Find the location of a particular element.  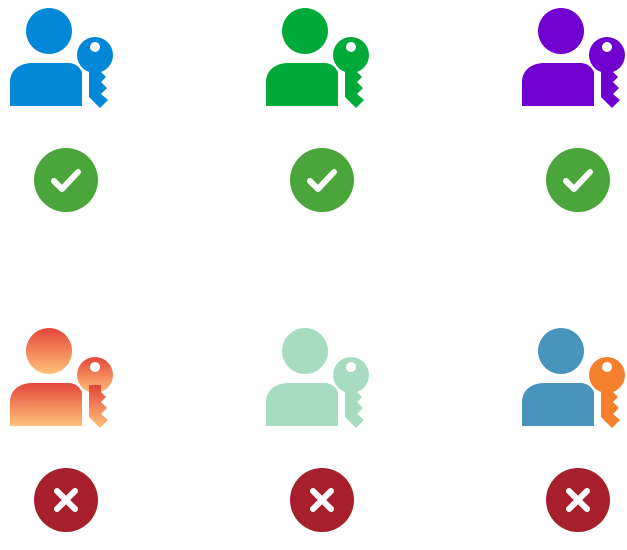

icon-cell-two-tone is located at coordinates (573, 435).